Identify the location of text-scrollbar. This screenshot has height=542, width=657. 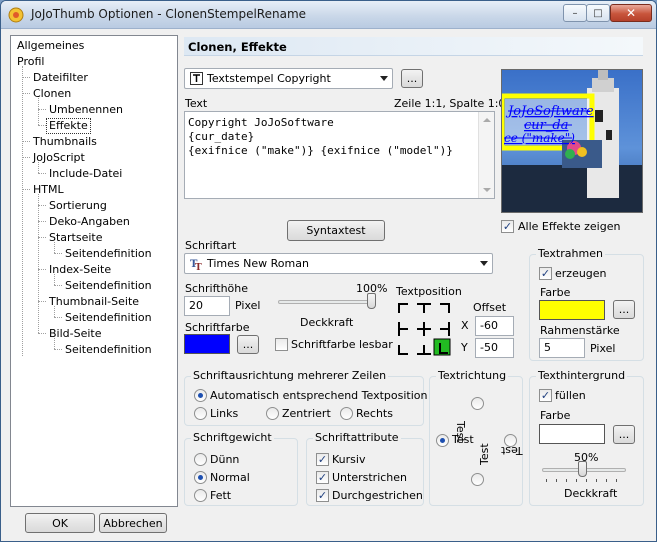
(486, 155).